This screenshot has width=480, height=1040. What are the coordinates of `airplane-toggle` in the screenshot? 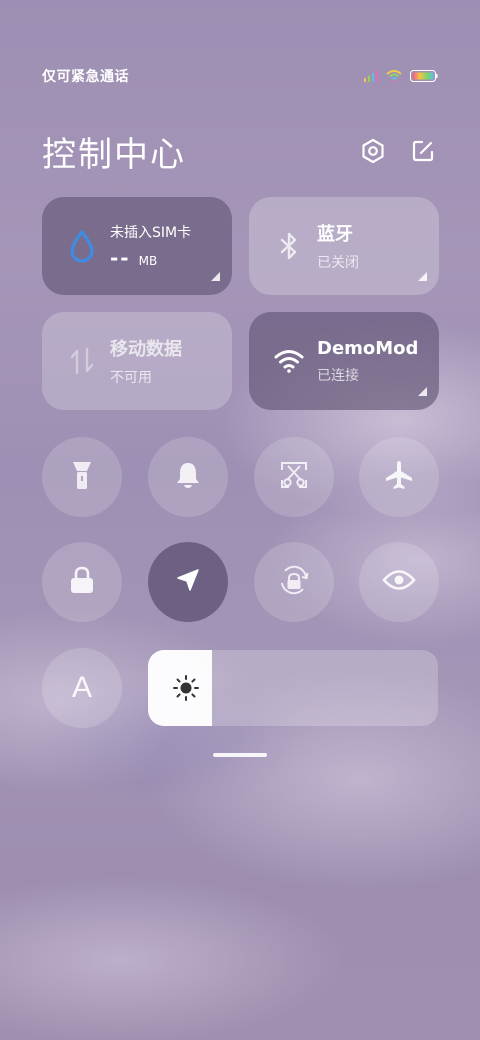 It's located at (399, 477).